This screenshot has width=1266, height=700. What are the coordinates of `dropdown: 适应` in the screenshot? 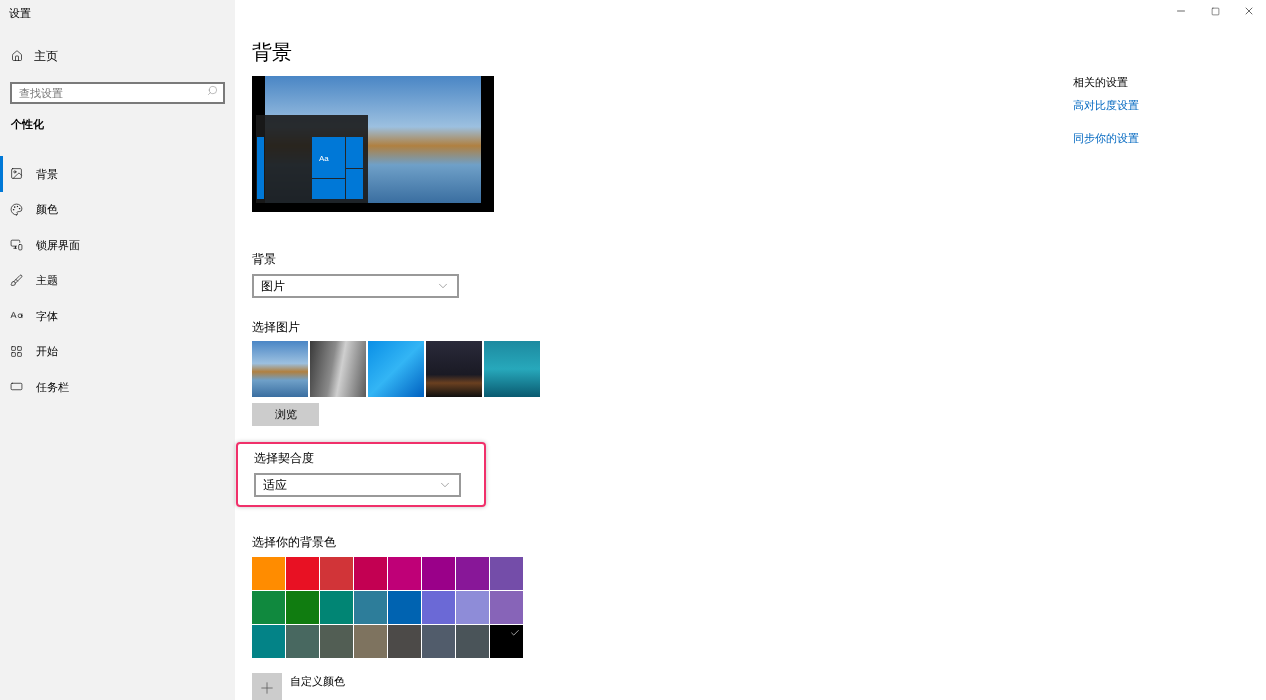 It's located at (357, 485).